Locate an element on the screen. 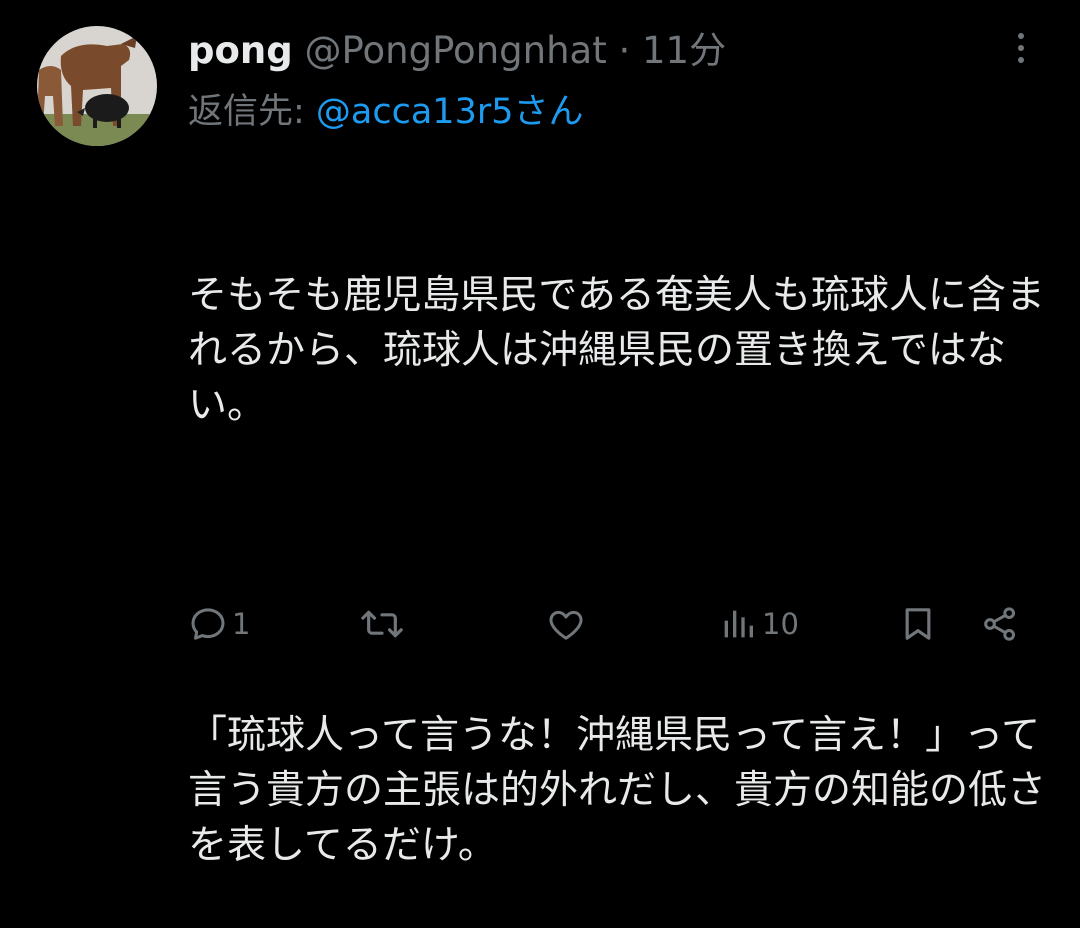 Image resolution: width=1080 pixels, height=928 pixels. reply-mention-link: @acca13r5さん is located at coordinates (450, 112).